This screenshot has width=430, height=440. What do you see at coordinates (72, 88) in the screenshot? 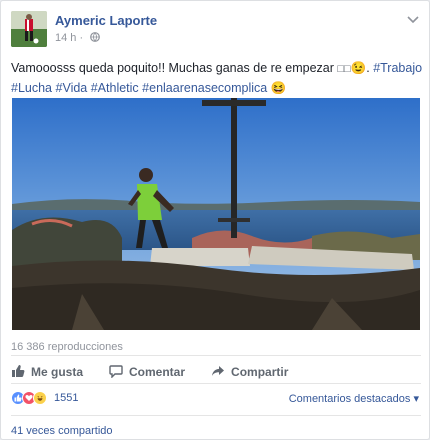
I see `hashtag-vida: #Vida` at bounding box center [72, 88].